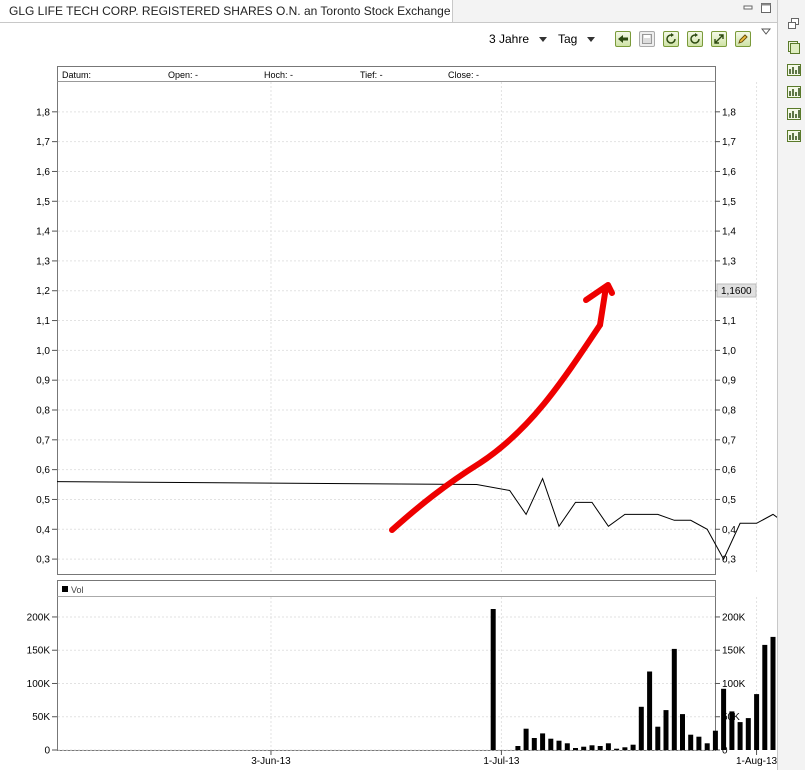 The height and width of the screenshot is (770, 805). I want to click on volume-tick-label-right: 200K, so click(734, 617).